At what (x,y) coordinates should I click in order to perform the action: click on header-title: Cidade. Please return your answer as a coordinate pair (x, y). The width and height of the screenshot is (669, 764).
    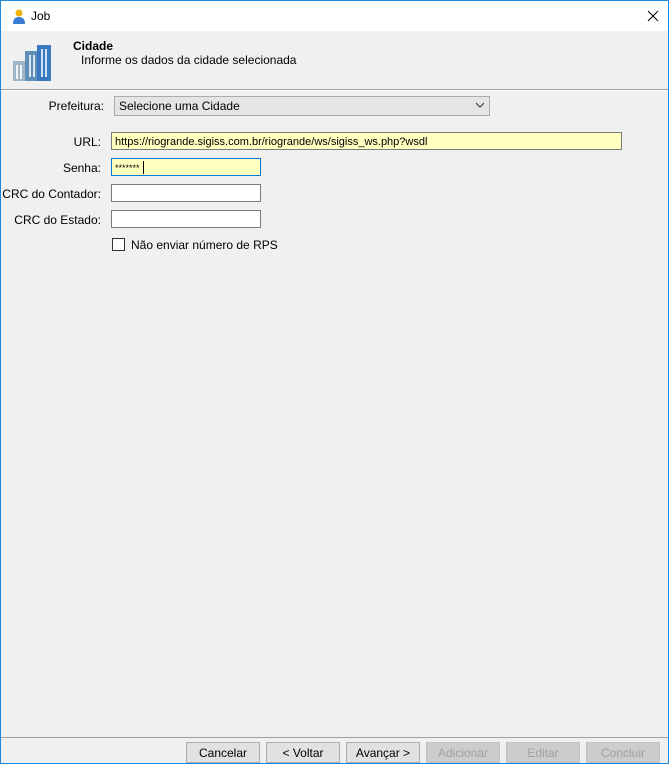
    Looking at the image, I should click on (93, 46).